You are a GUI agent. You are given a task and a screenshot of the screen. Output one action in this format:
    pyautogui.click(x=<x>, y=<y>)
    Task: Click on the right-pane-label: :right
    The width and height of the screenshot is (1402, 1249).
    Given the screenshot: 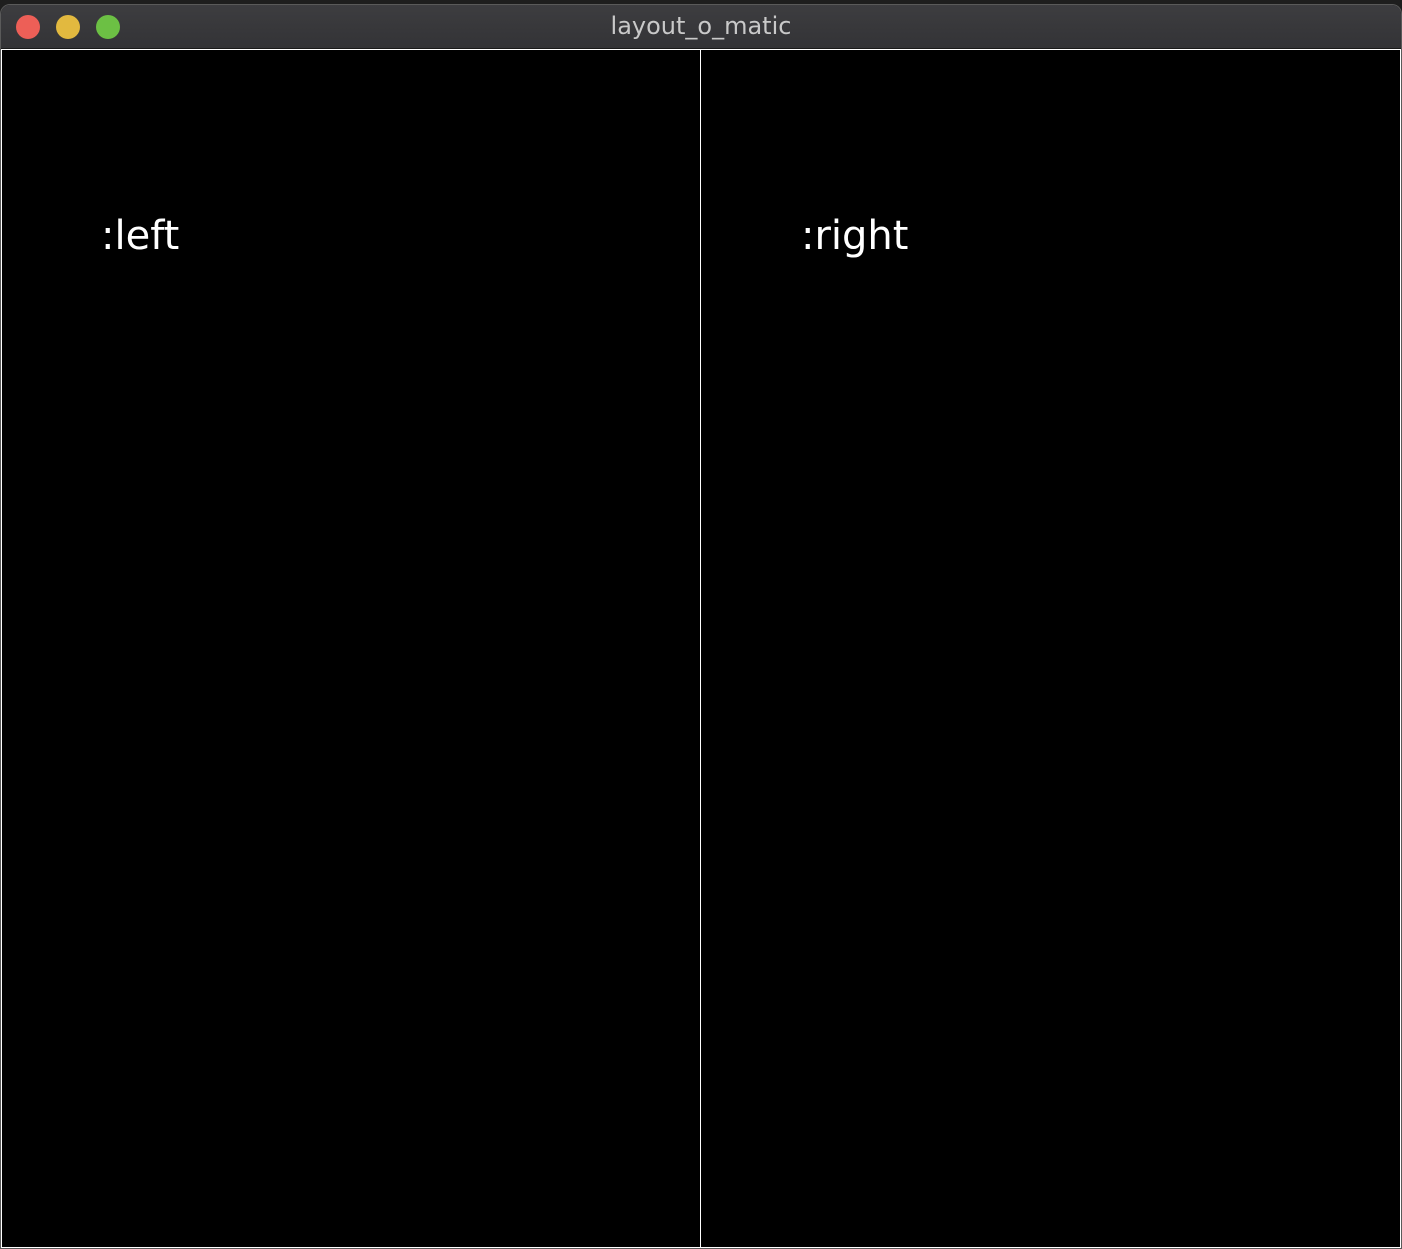 What is the action you would take?
    pyautogui.click(x=855, y=236)
    